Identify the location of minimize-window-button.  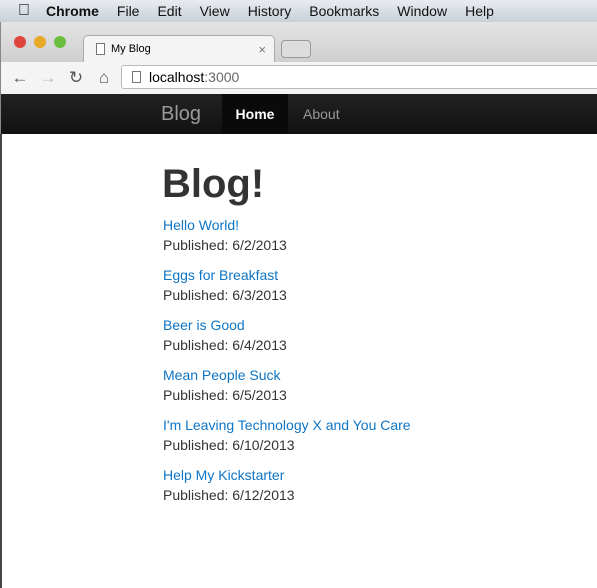
(40, 42).